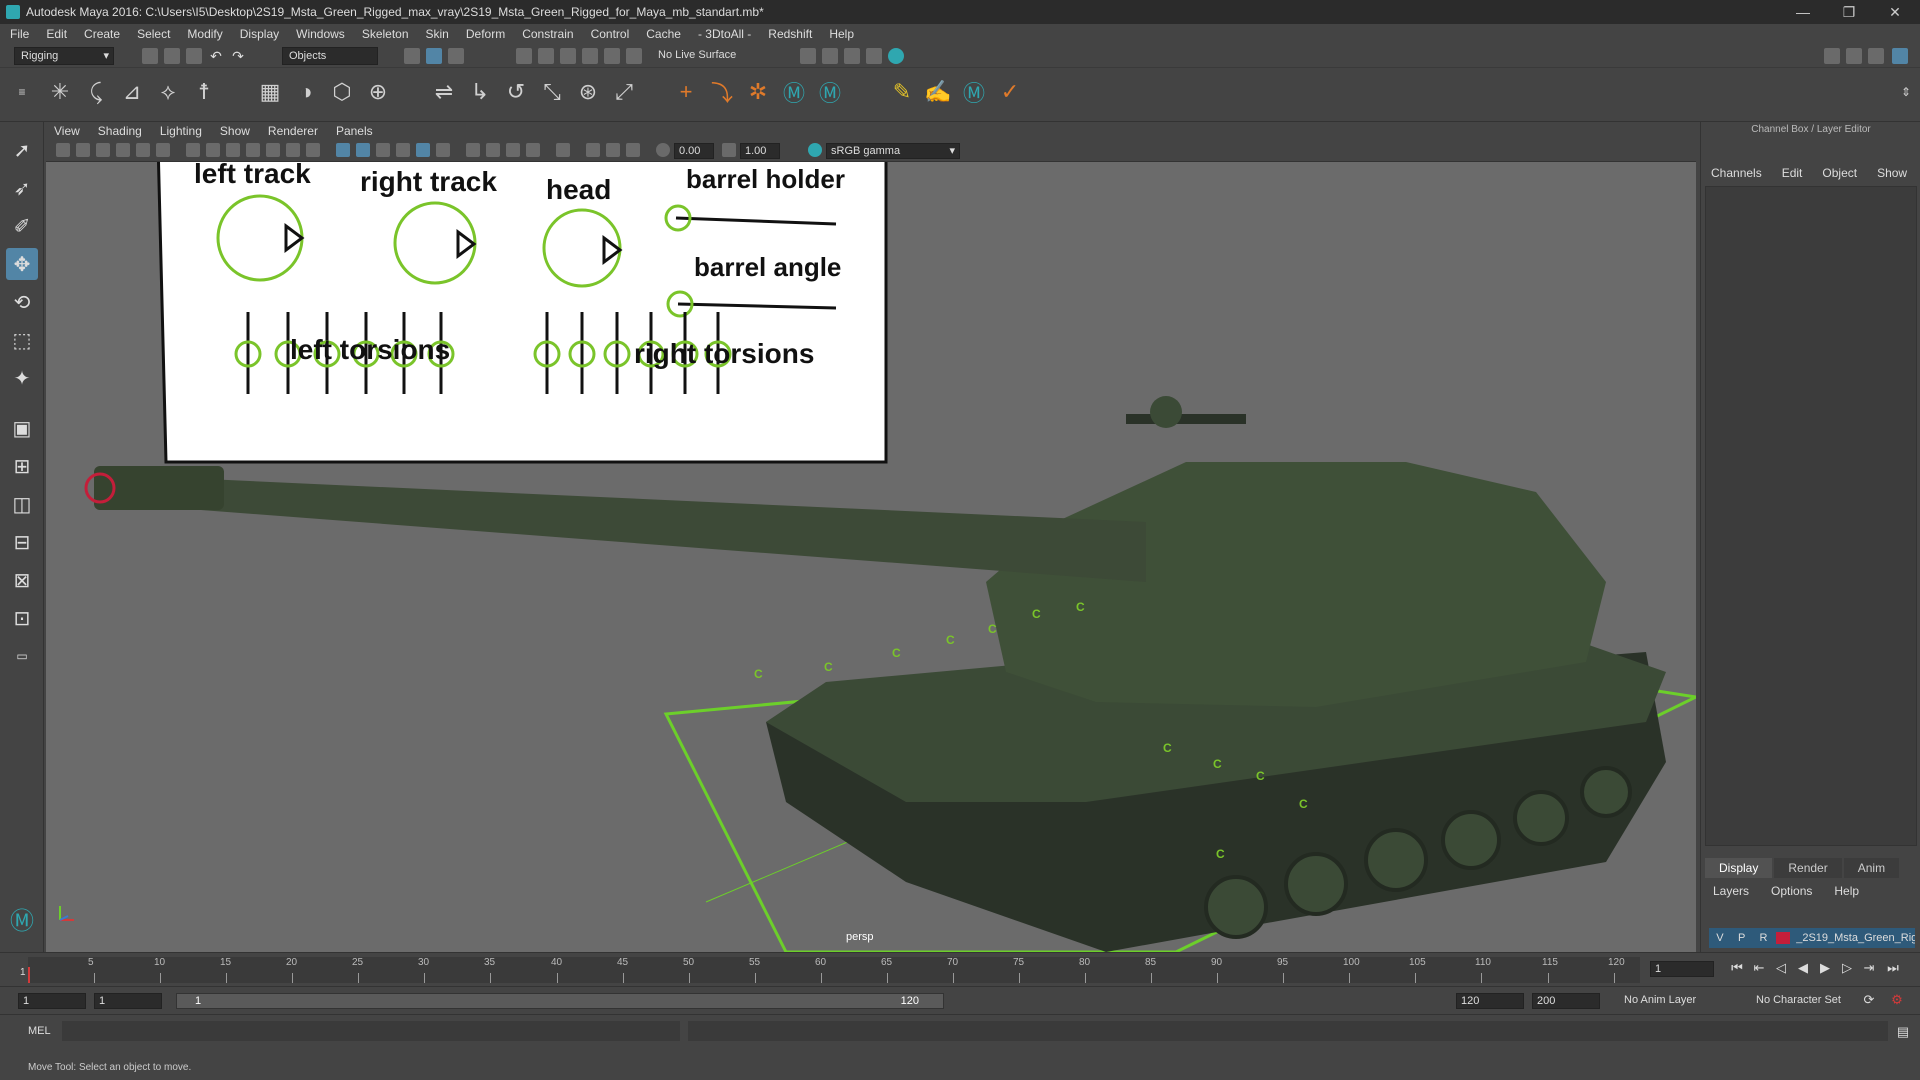 The height and width of the screenshot is (1080, 1920). I want to click on motion-blur-icon, so click(493, 150).